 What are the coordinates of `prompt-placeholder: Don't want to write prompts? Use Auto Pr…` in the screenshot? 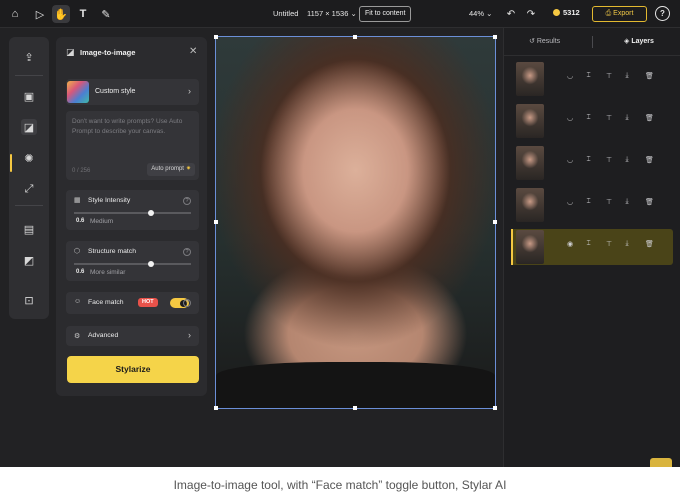 It's located at (127, 126).